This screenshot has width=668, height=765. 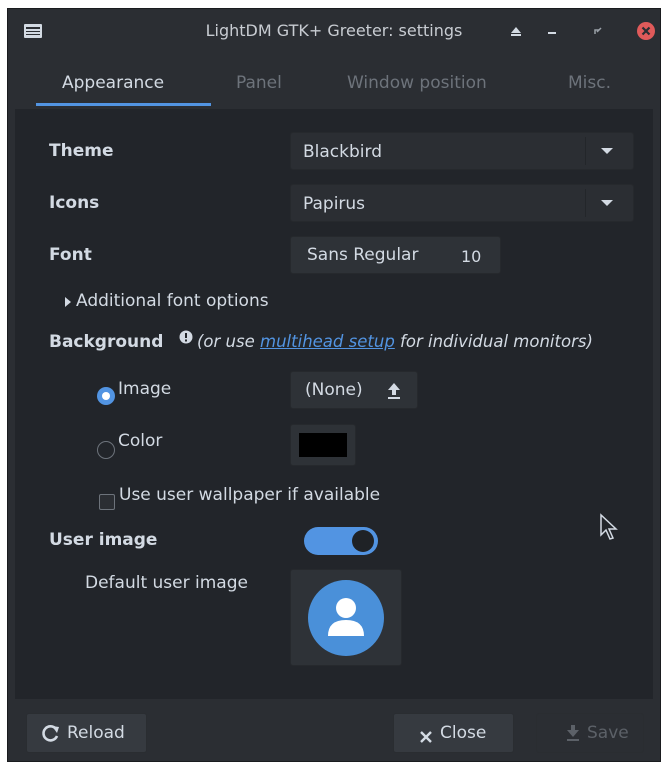 I want to click on image-option-label: Image, so click(x=144, y=389).